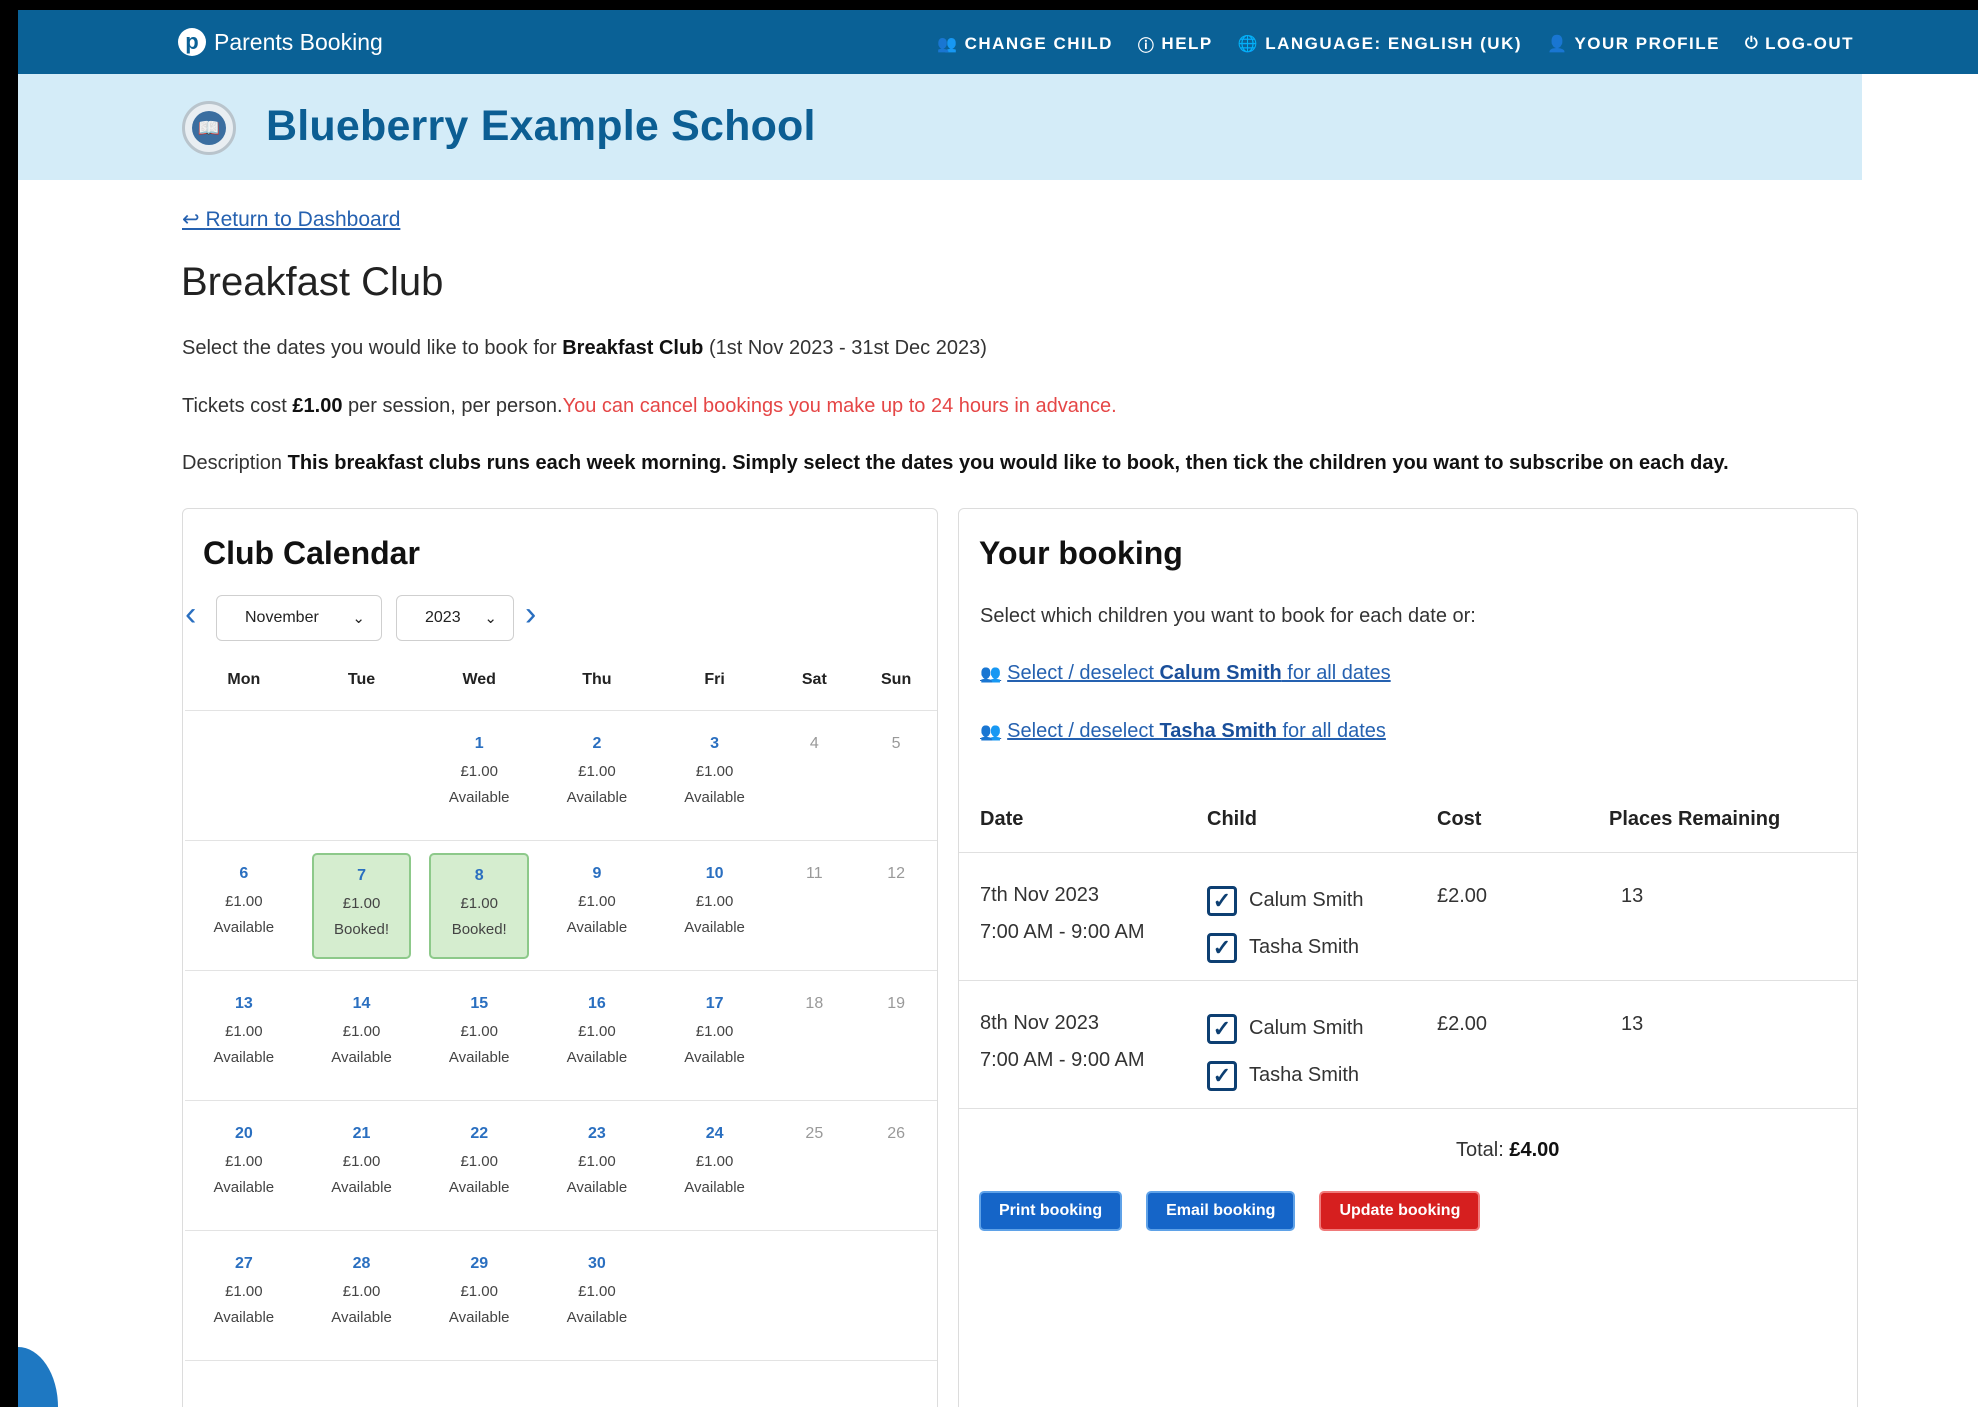  I want to click on print-booking-button: Print booking, so click(1051, 1211).